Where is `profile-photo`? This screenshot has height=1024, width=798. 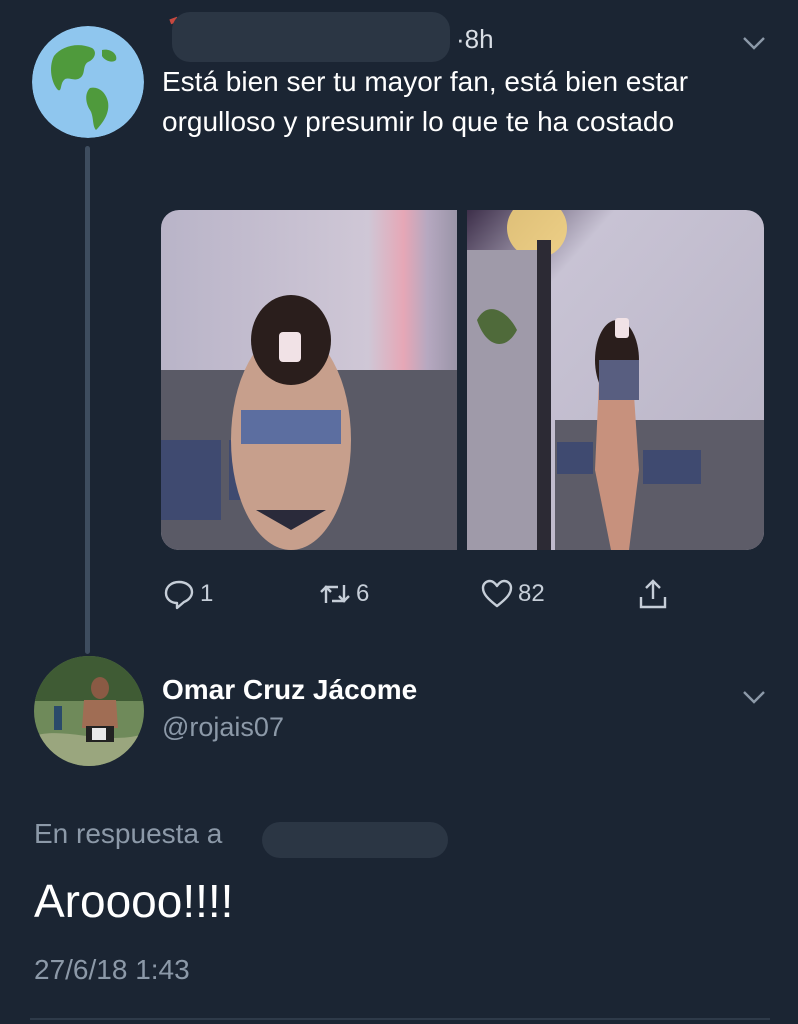 profile-photo is located at coordinates (89, 711).